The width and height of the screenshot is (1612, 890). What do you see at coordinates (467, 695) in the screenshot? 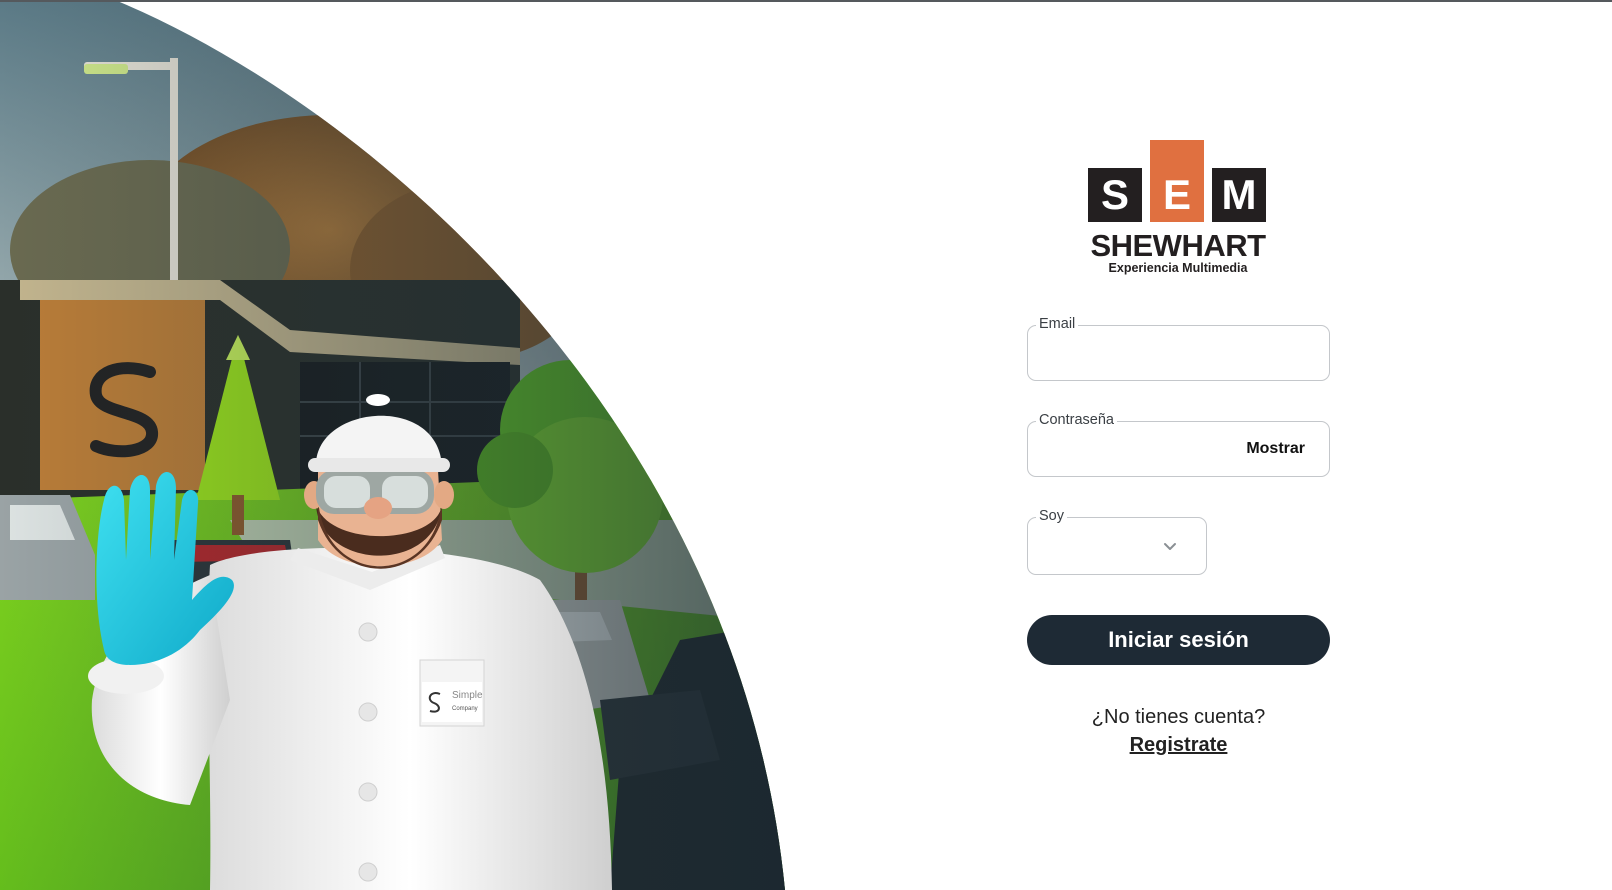
I see `badge-text-line-1: Simple` at bounding box center [467, 695].